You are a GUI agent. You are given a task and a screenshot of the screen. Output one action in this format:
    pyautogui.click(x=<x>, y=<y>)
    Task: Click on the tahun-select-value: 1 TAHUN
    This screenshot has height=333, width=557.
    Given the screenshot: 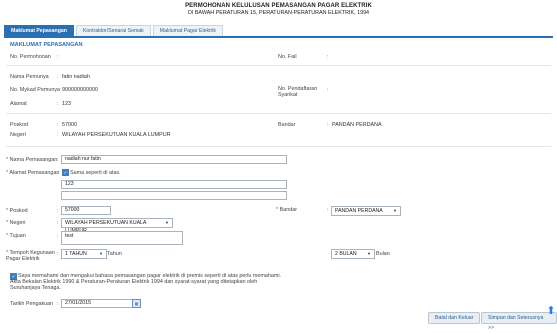 What is the action you would take?
    pyautogui.click(x=76, y=254)
    